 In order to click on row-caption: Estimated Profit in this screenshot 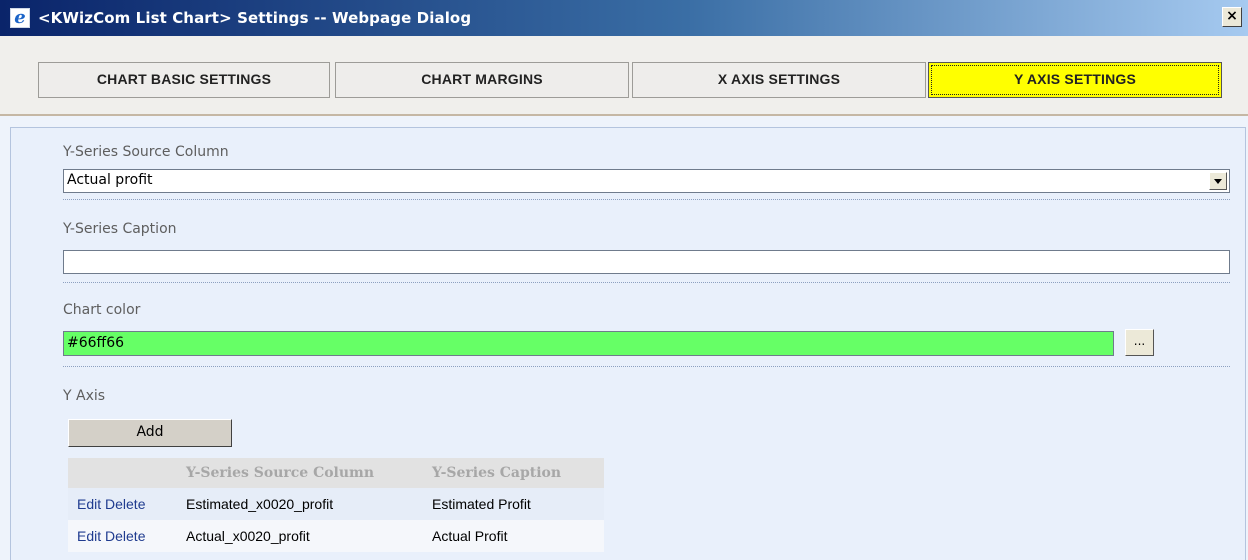, I will do `click(518, 504)`.